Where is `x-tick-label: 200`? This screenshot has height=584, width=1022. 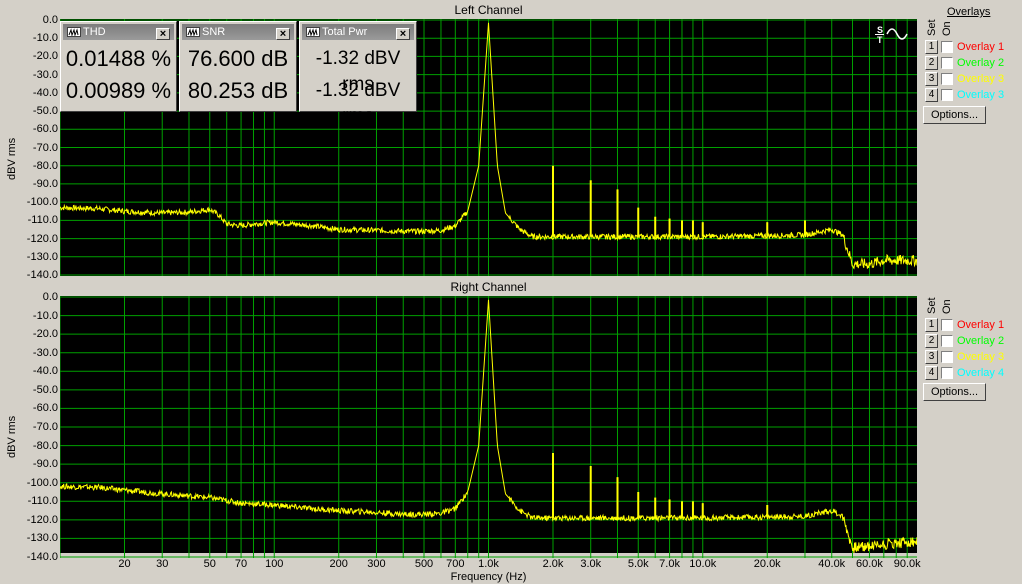 x-tick-label: 200 is located at coordinates (338, 564).